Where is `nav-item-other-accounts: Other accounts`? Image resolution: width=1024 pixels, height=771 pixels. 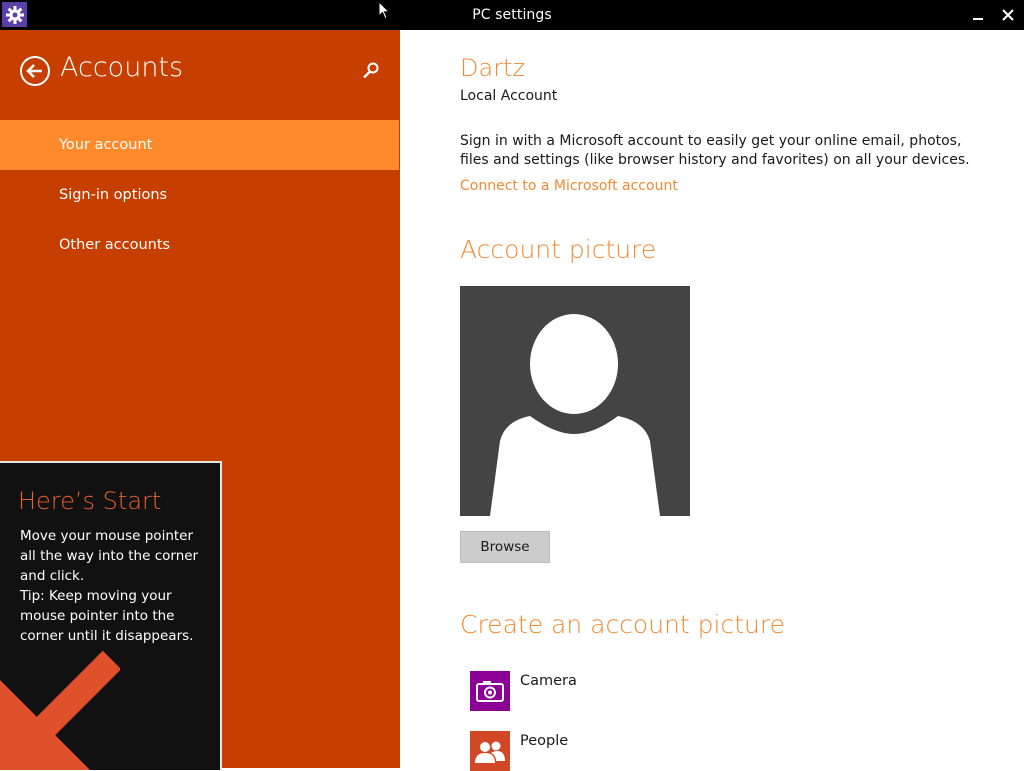
nav-item-other-accounts: Other accounts is located at coordinates (199, 245).